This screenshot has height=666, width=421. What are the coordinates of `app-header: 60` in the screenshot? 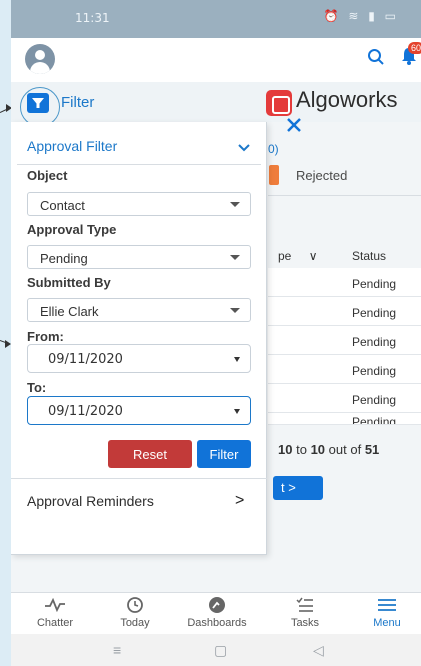 It's located at (216, 59).